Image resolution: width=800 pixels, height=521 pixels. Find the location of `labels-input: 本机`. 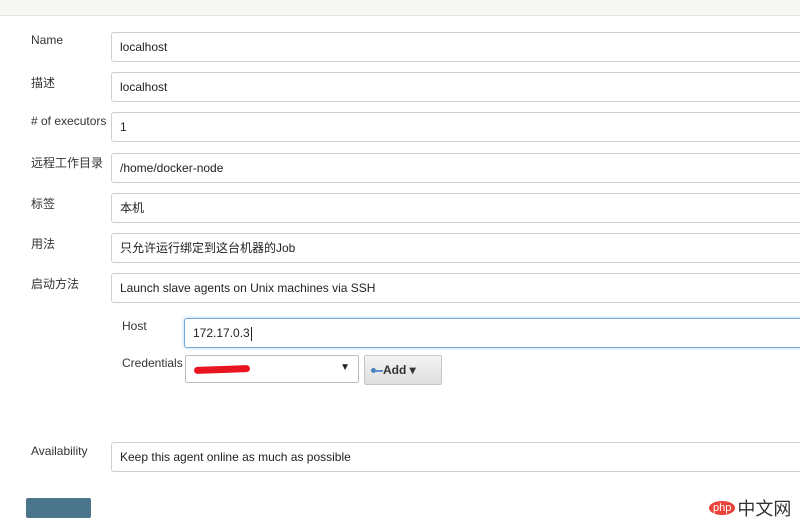

labels-input: 本机 is located at coordinates (455, 208).